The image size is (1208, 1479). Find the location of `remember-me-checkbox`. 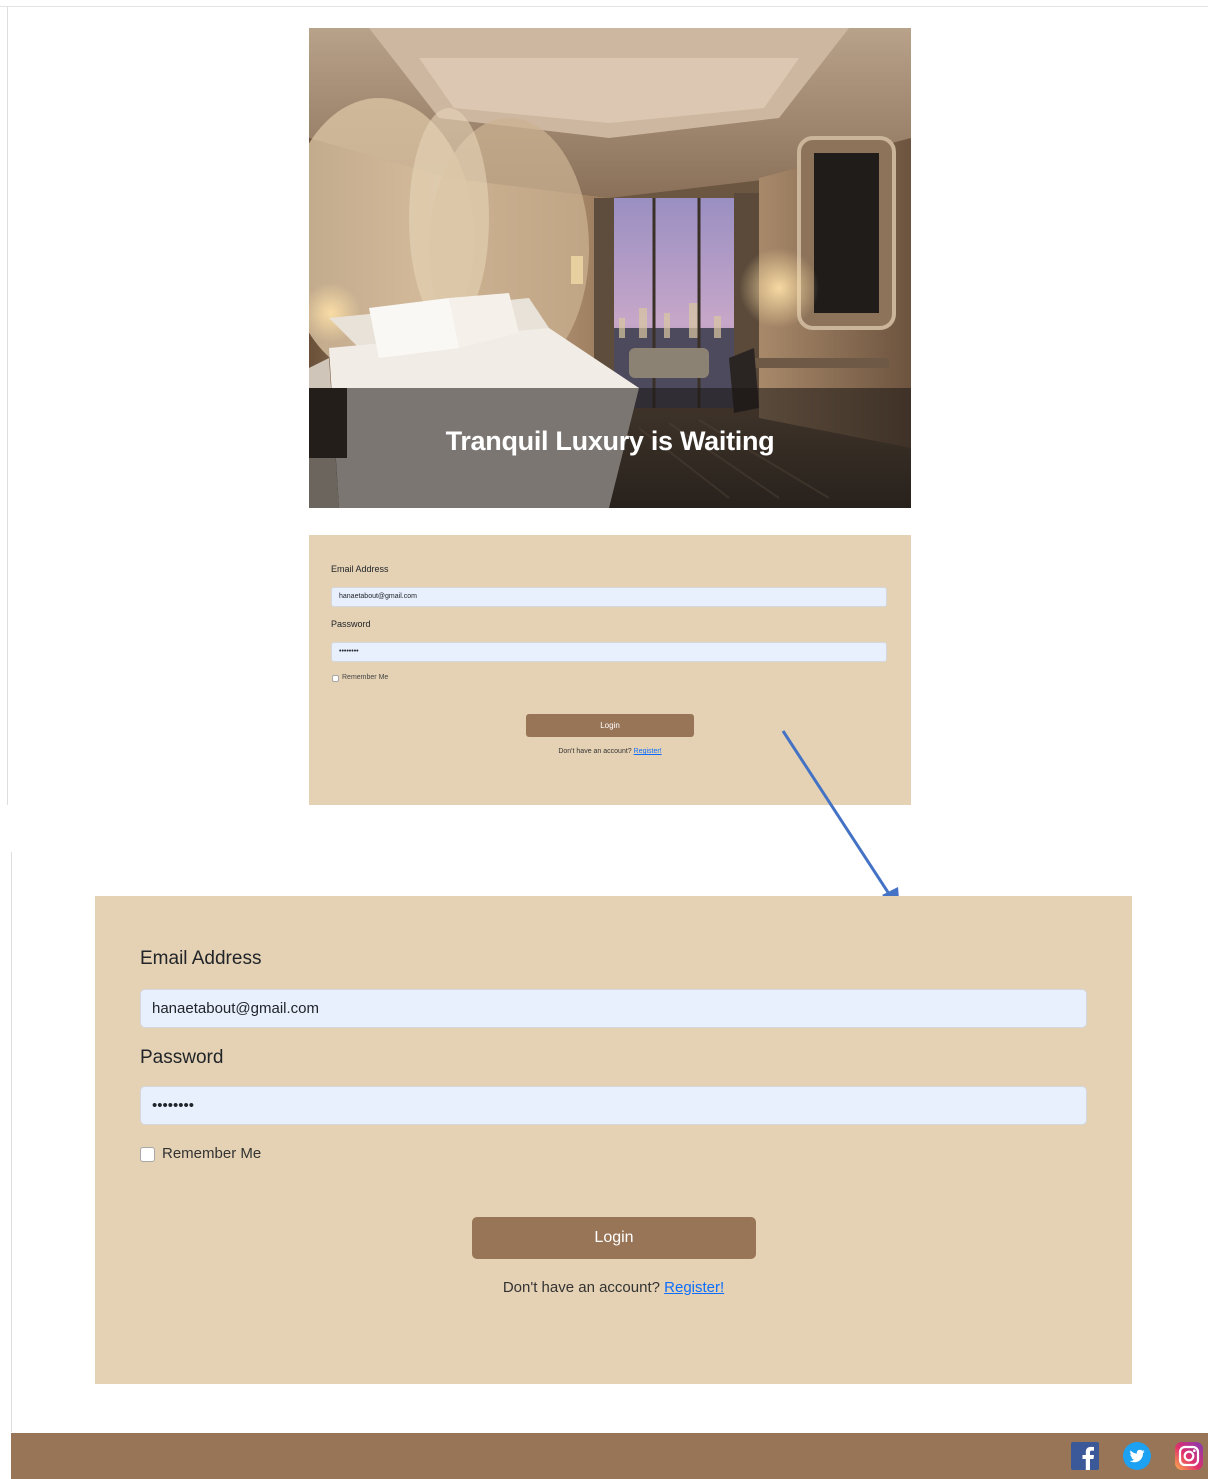

remember-me-checkbox is located at coordinates (147, 1154).